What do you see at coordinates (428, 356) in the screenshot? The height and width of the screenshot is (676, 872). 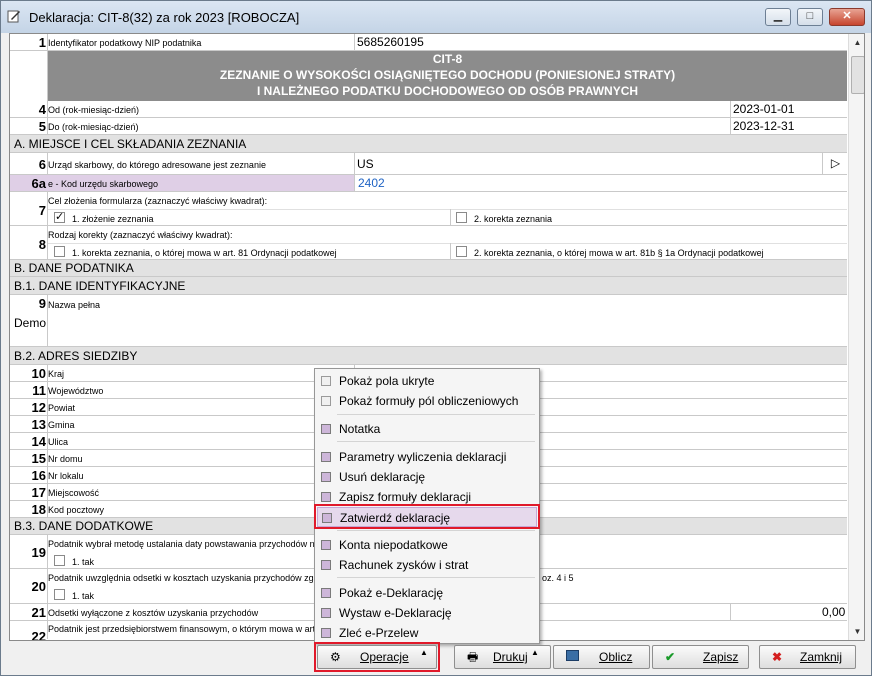 I see `section-b2-title: B.2. ADRES SIEDZIBY` at bounding box center [428, 356].